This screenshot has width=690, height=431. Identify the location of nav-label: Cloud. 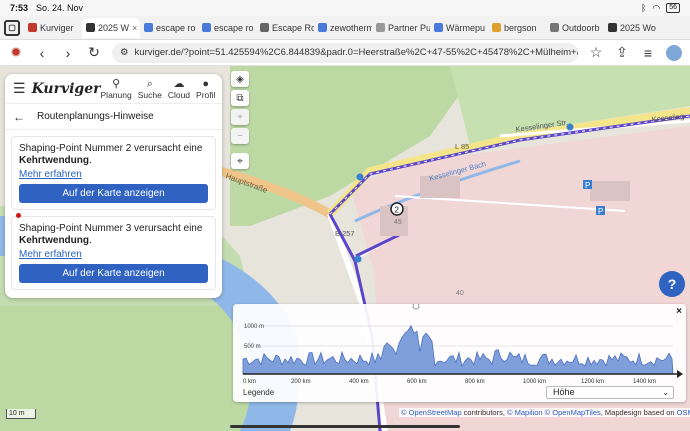
(179, 94).